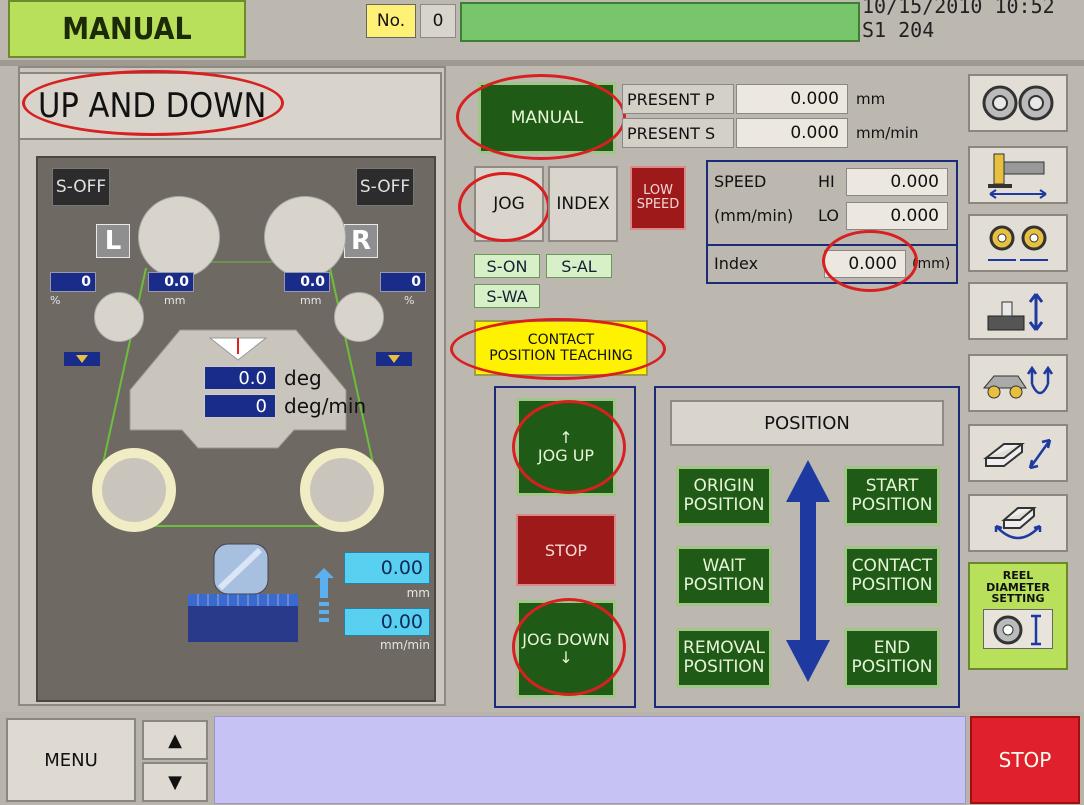  What do you see at coordinates (311, 300) in the screenshot?
I see `right-mm-unit: mm` at bounding box center [311, 300].